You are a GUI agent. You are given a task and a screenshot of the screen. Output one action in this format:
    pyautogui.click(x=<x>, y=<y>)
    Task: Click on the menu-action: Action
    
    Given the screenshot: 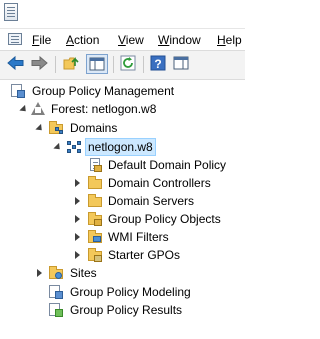 What is the action you would take?
    pyautogui.click(x=82, y=40)
    